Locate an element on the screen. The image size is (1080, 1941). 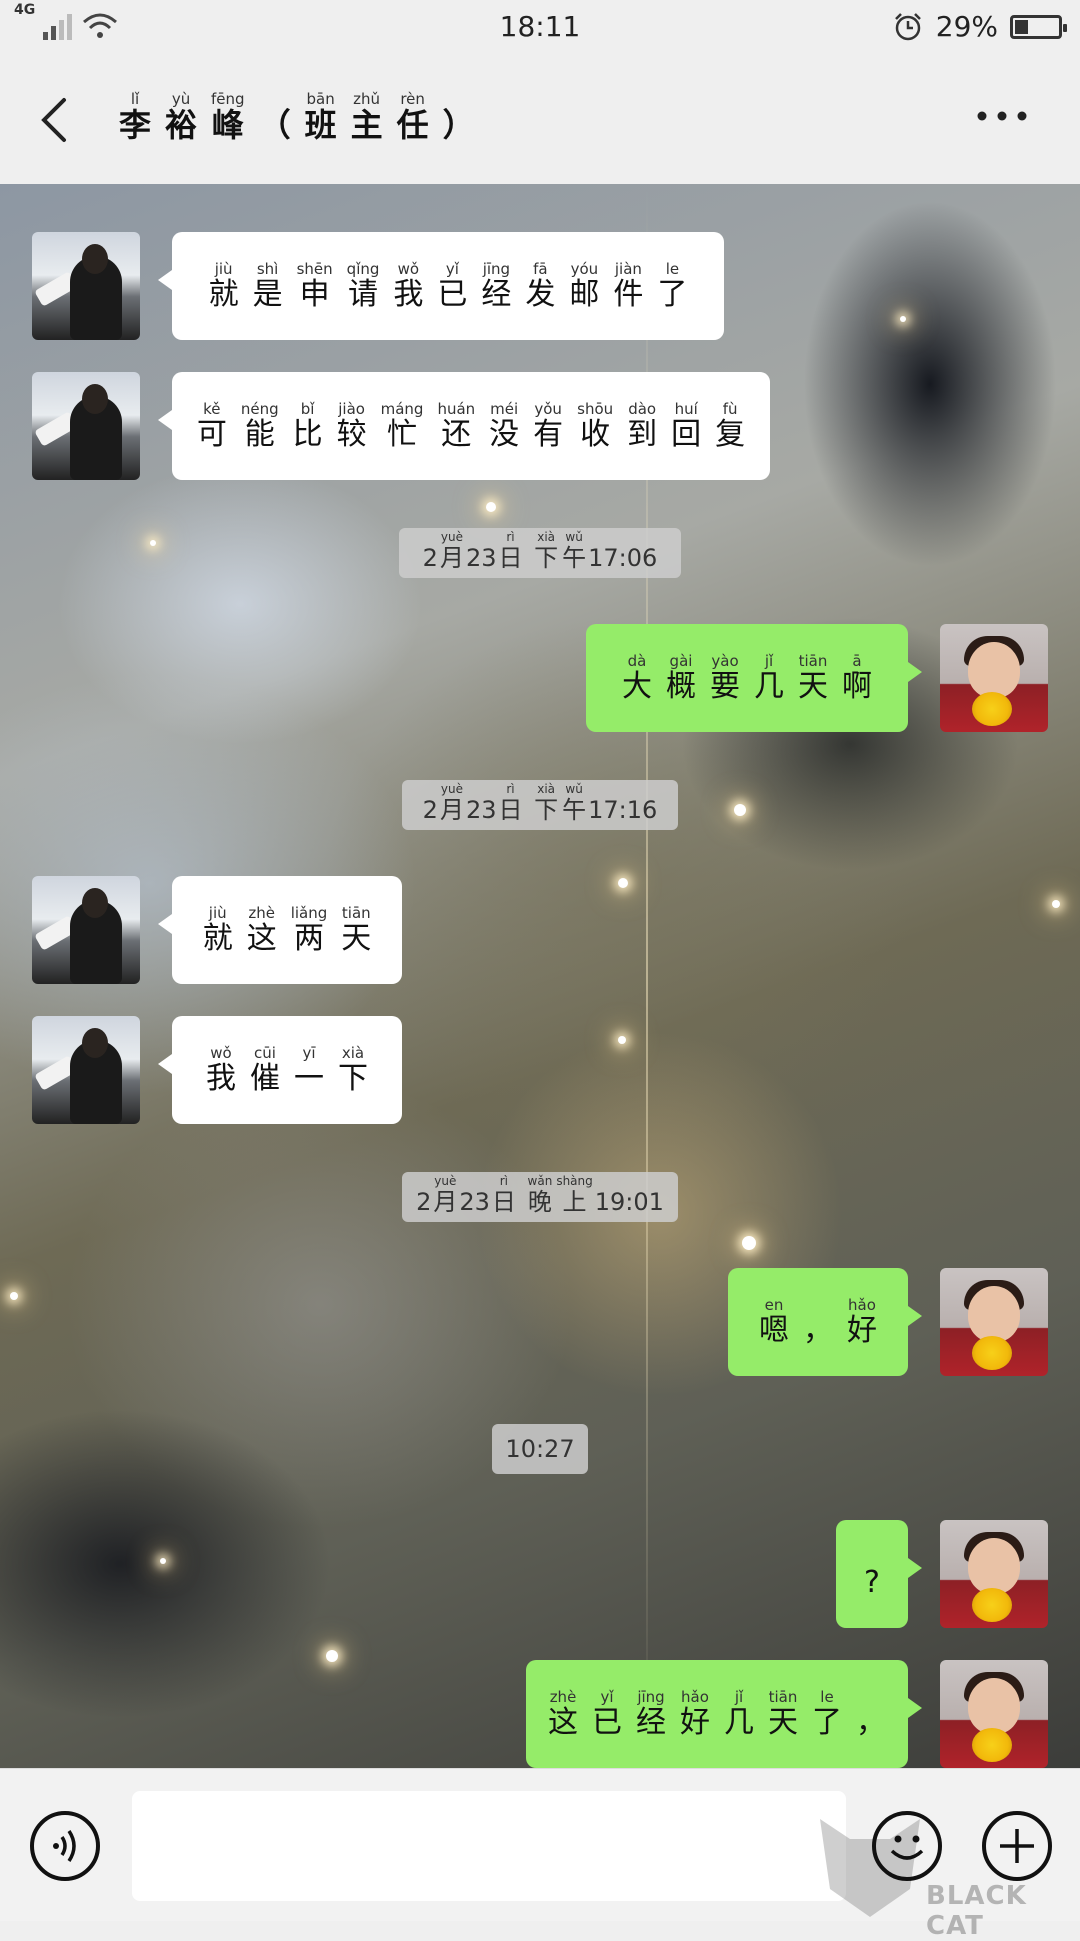
ruby-char: jiù 就 is located at coordinates (218, 930).